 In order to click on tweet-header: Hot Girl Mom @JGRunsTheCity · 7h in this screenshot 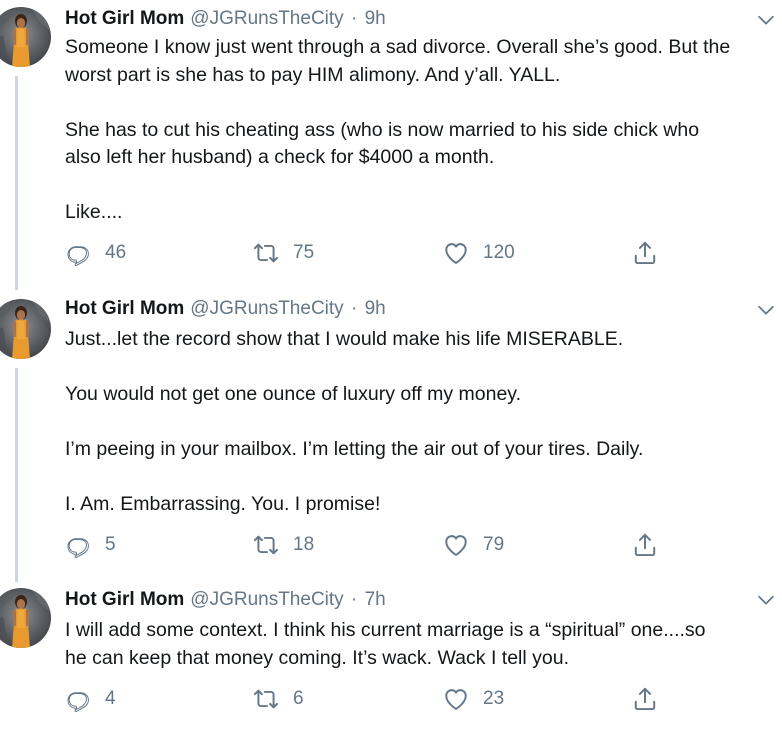, I will do `click(225, 600)`.